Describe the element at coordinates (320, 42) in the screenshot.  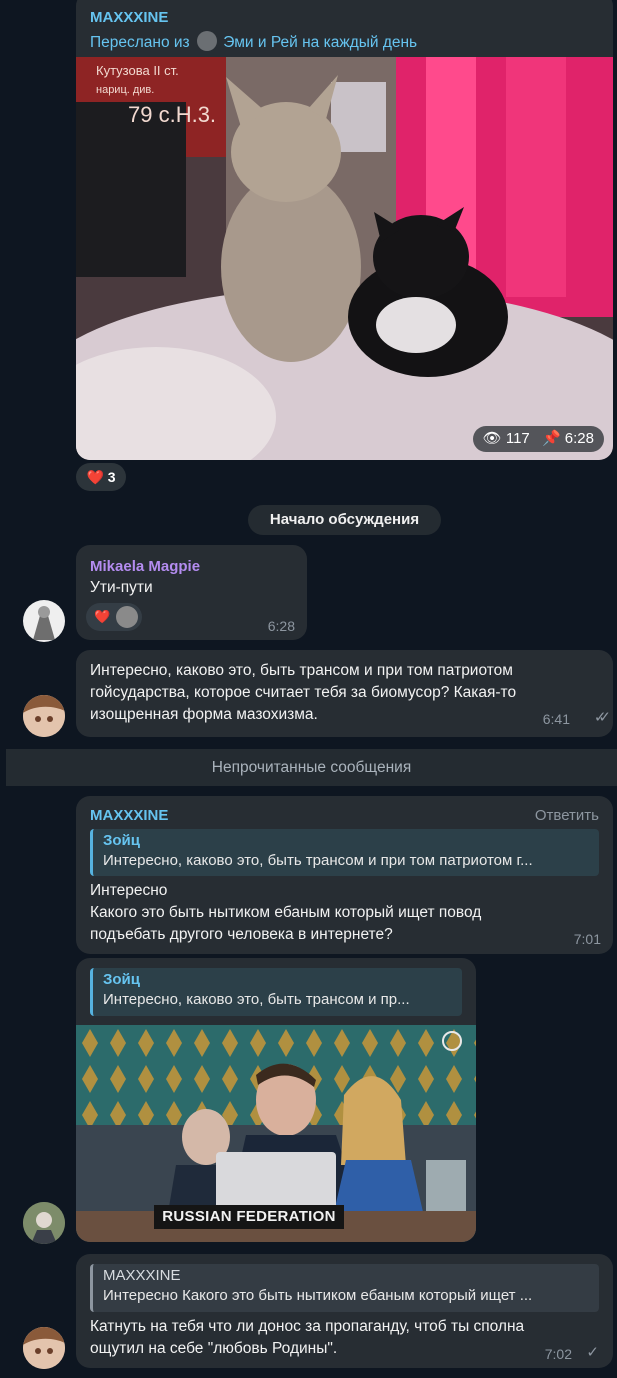
I see `forwarded-channel-name: Эми и Рей на каждый день` at that location.